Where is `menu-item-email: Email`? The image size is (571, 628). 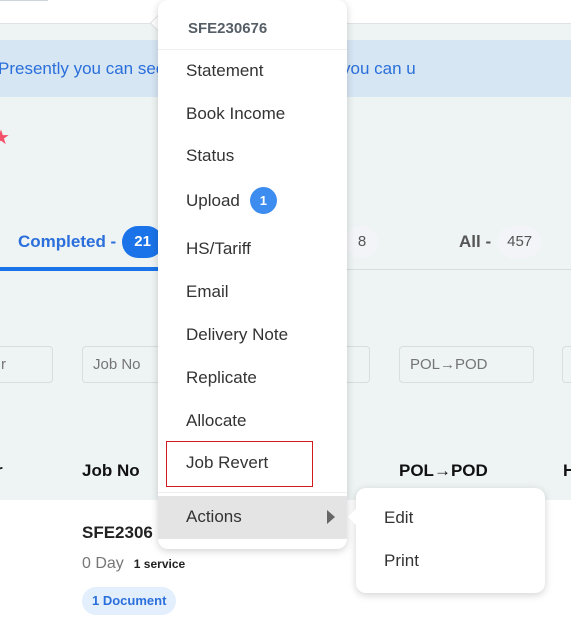 menu-item-email: Email is located at coordinates (207, 292).